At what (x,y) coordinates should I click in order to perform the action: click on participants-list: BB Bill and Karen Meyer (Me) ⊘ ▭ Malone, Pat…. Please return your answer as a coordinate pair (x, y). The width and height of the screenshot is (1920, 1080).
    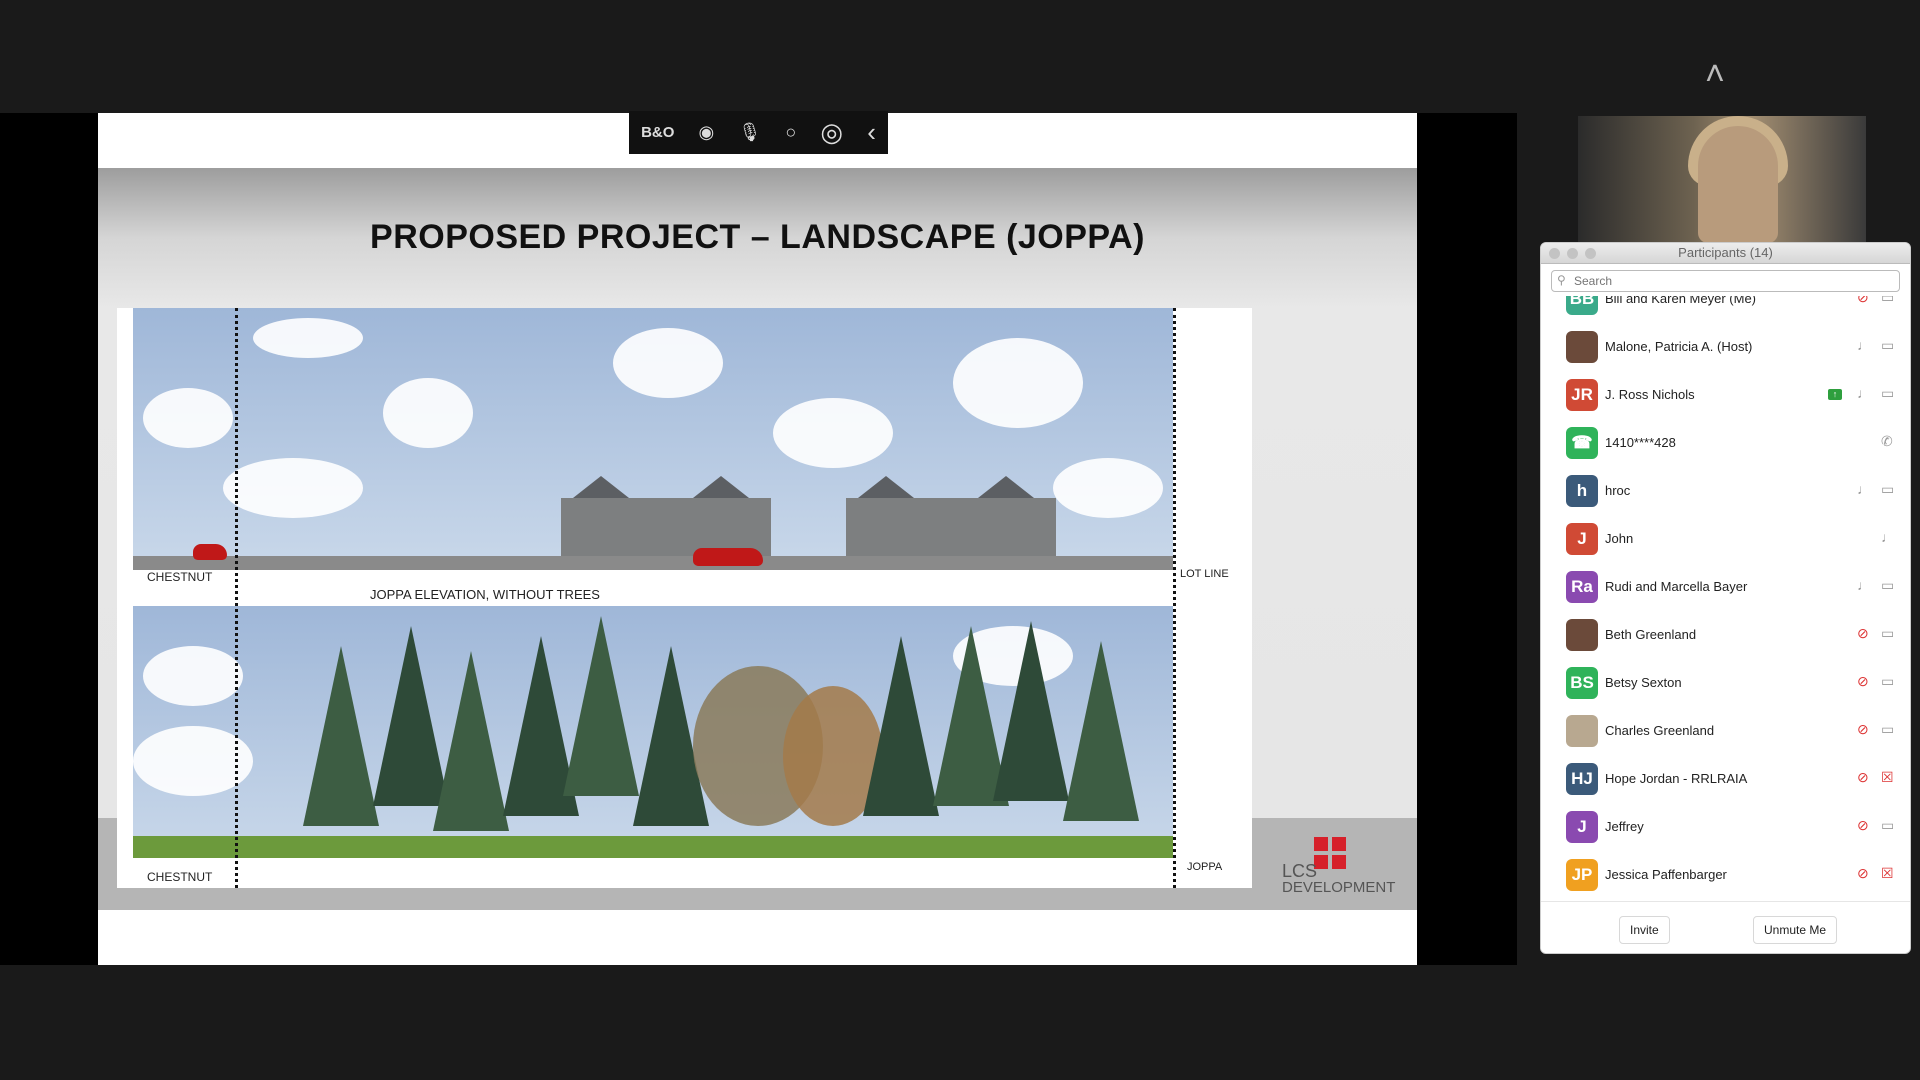
    Looking at the image, I should click on (1725, 598).